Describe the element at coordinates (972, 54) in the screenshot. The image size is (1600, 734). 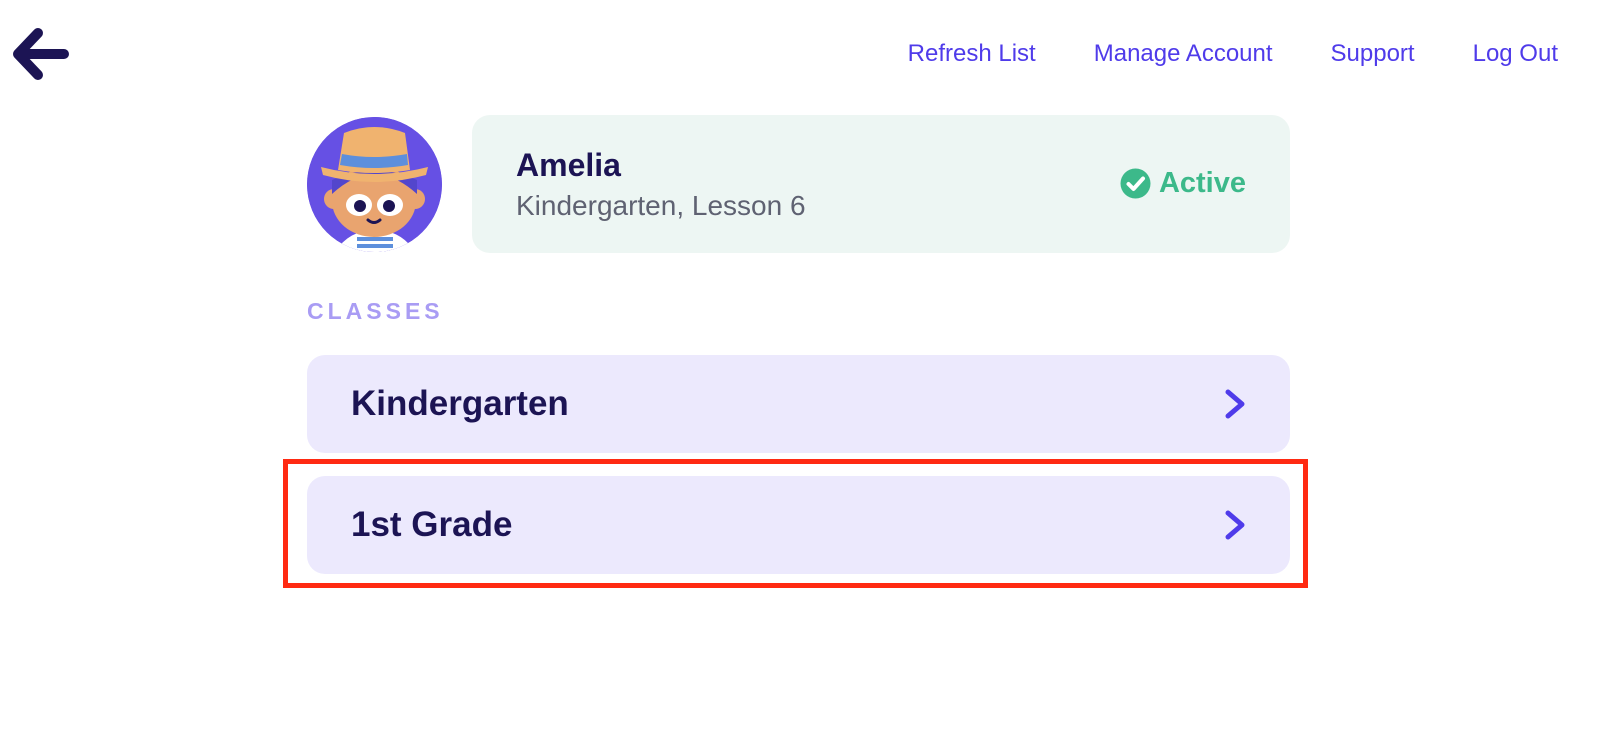
I see `refresh-list-link: Refresh List` at that location.